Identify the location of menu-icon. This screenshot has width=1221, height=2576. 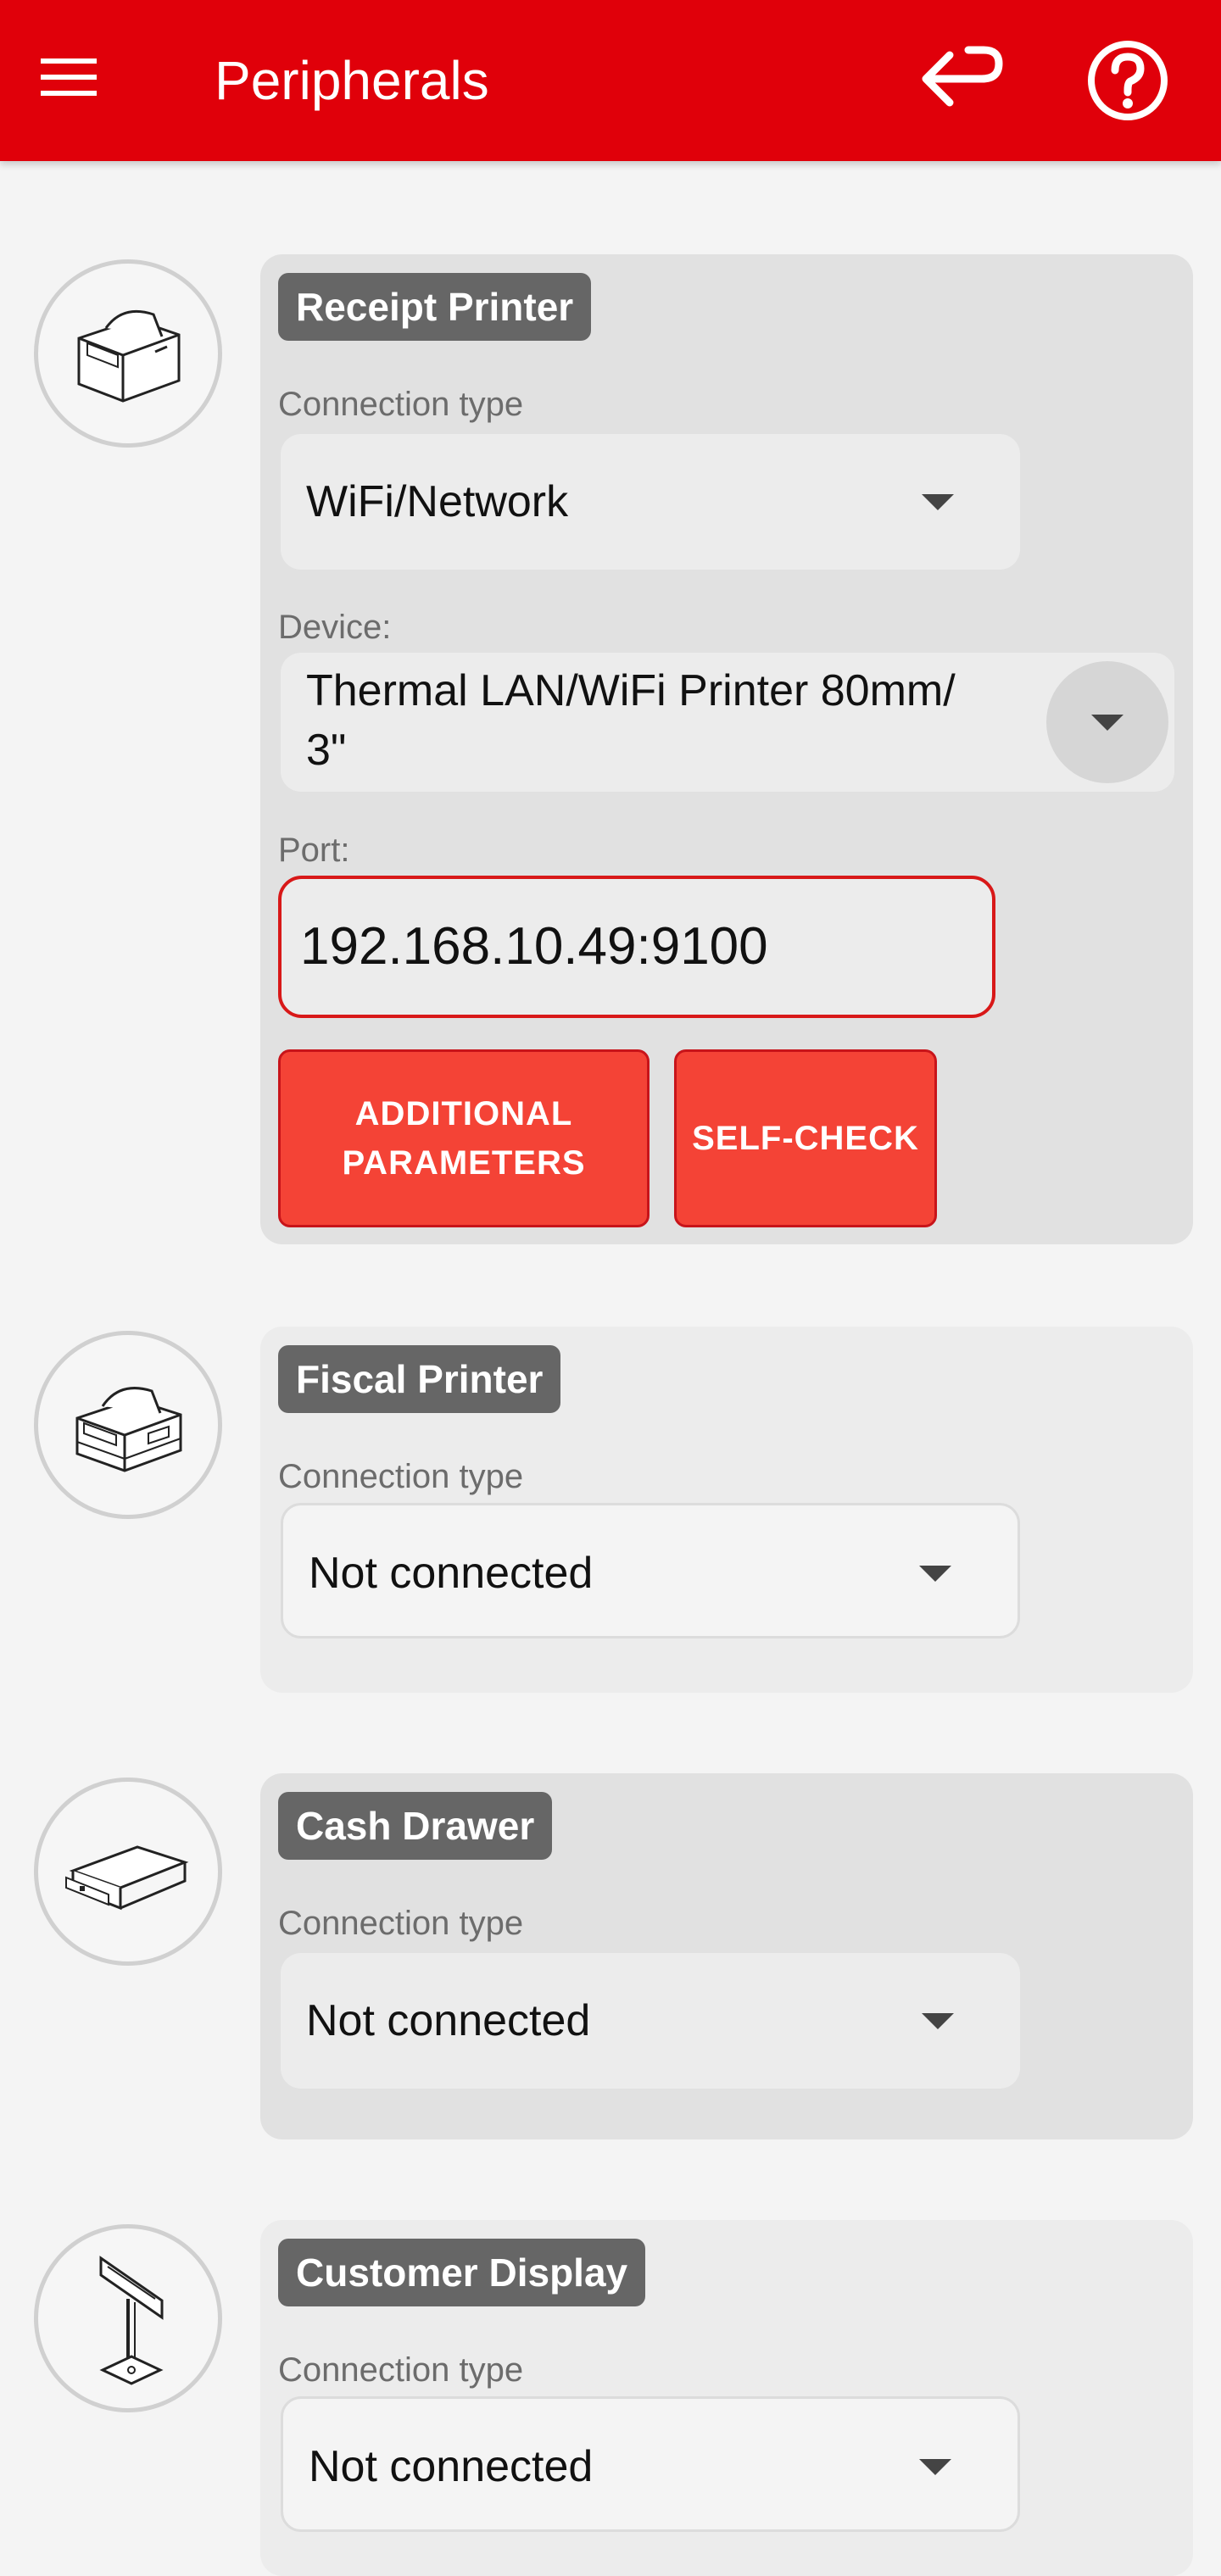
(69, 77).